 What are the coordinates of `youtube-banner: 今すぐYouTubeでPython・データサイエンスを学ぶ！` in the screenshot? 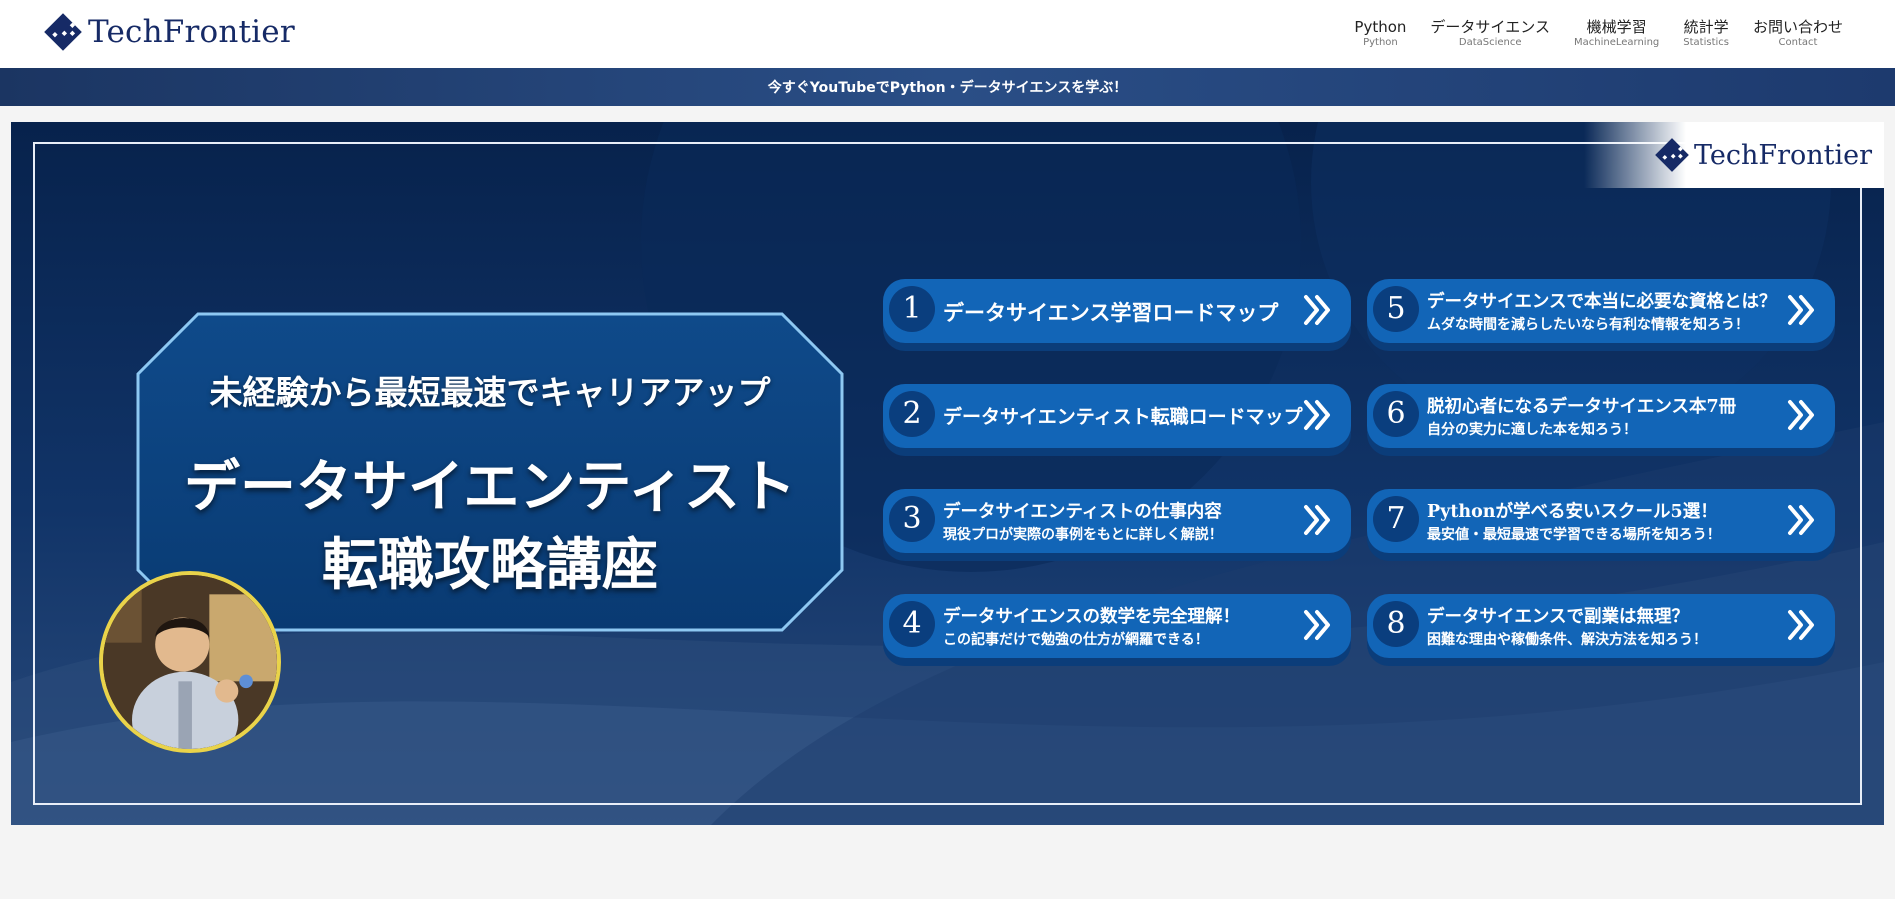 It's located at (947, 87).